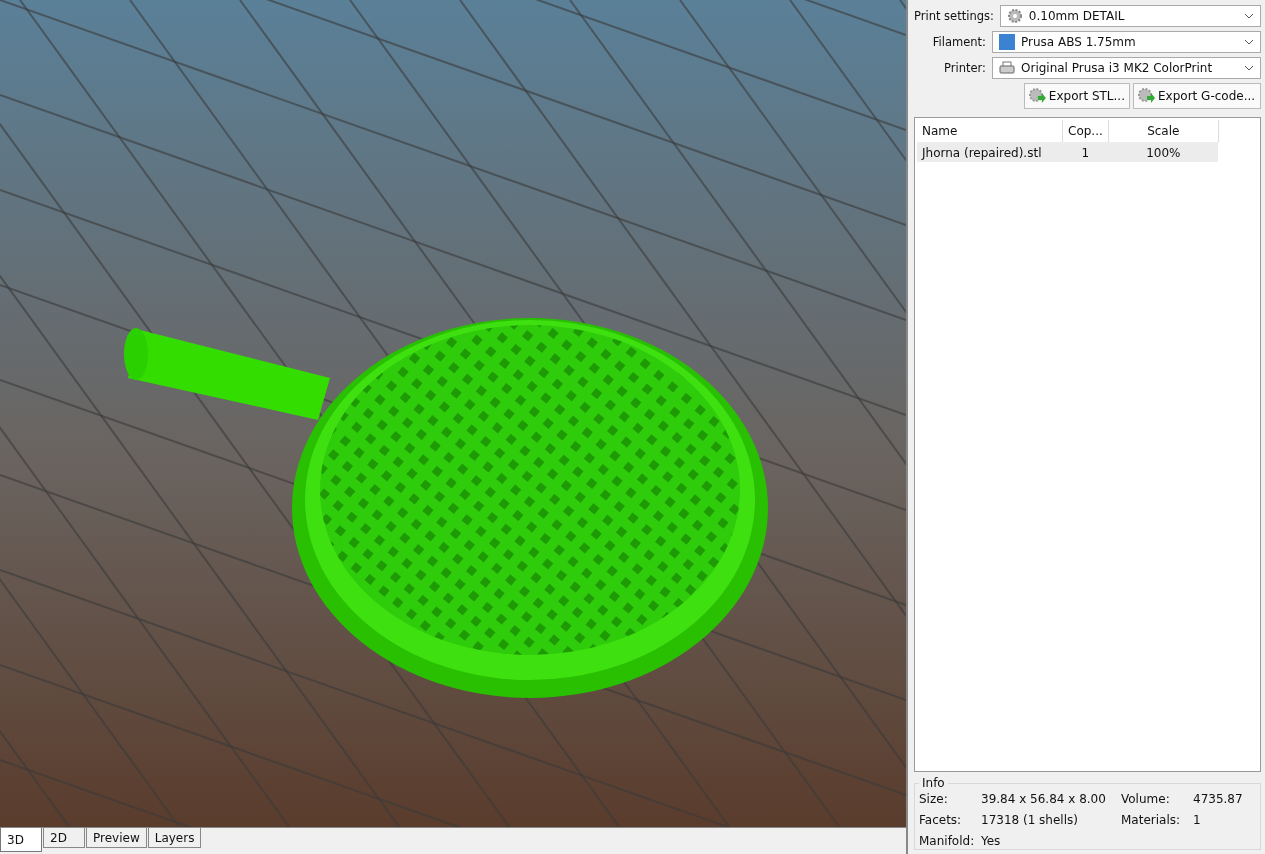 The height and width of the screenshot is (854, 1265). What do you see at coordinates (1014, 16) in the screenshot?
I see `gear-icon` at bounding box center [1014, 16].